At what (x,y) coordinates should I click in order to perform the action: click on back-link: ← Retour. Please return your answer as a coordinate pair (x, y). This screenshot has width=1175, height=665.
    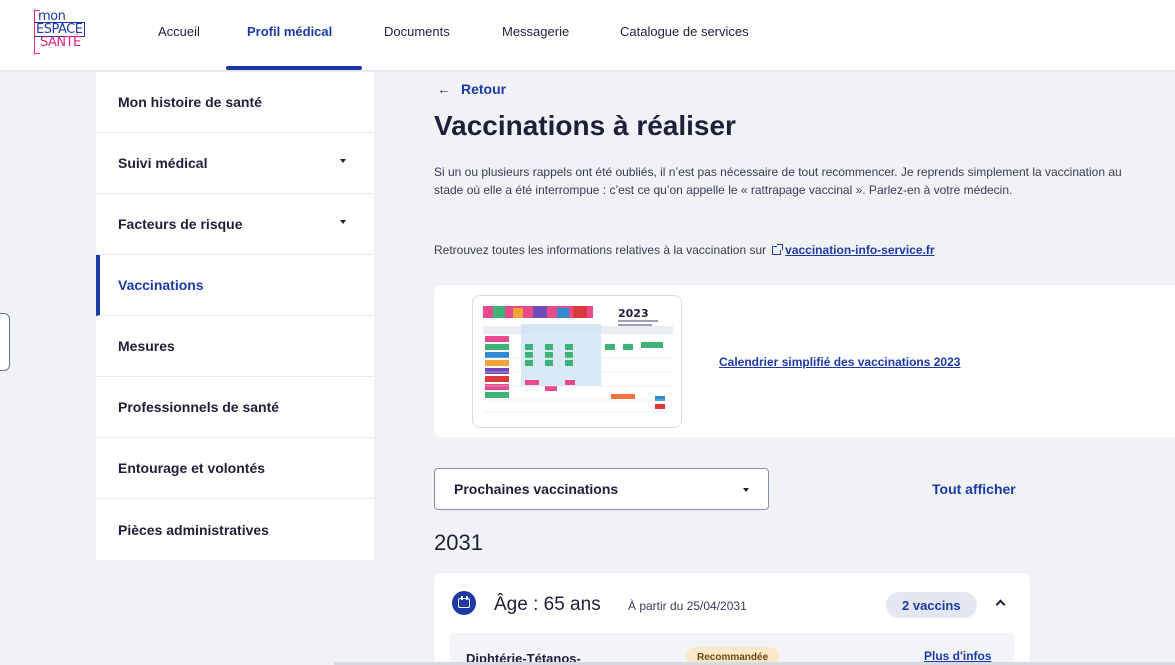
    Looking at the image, I should click on (471, 89).